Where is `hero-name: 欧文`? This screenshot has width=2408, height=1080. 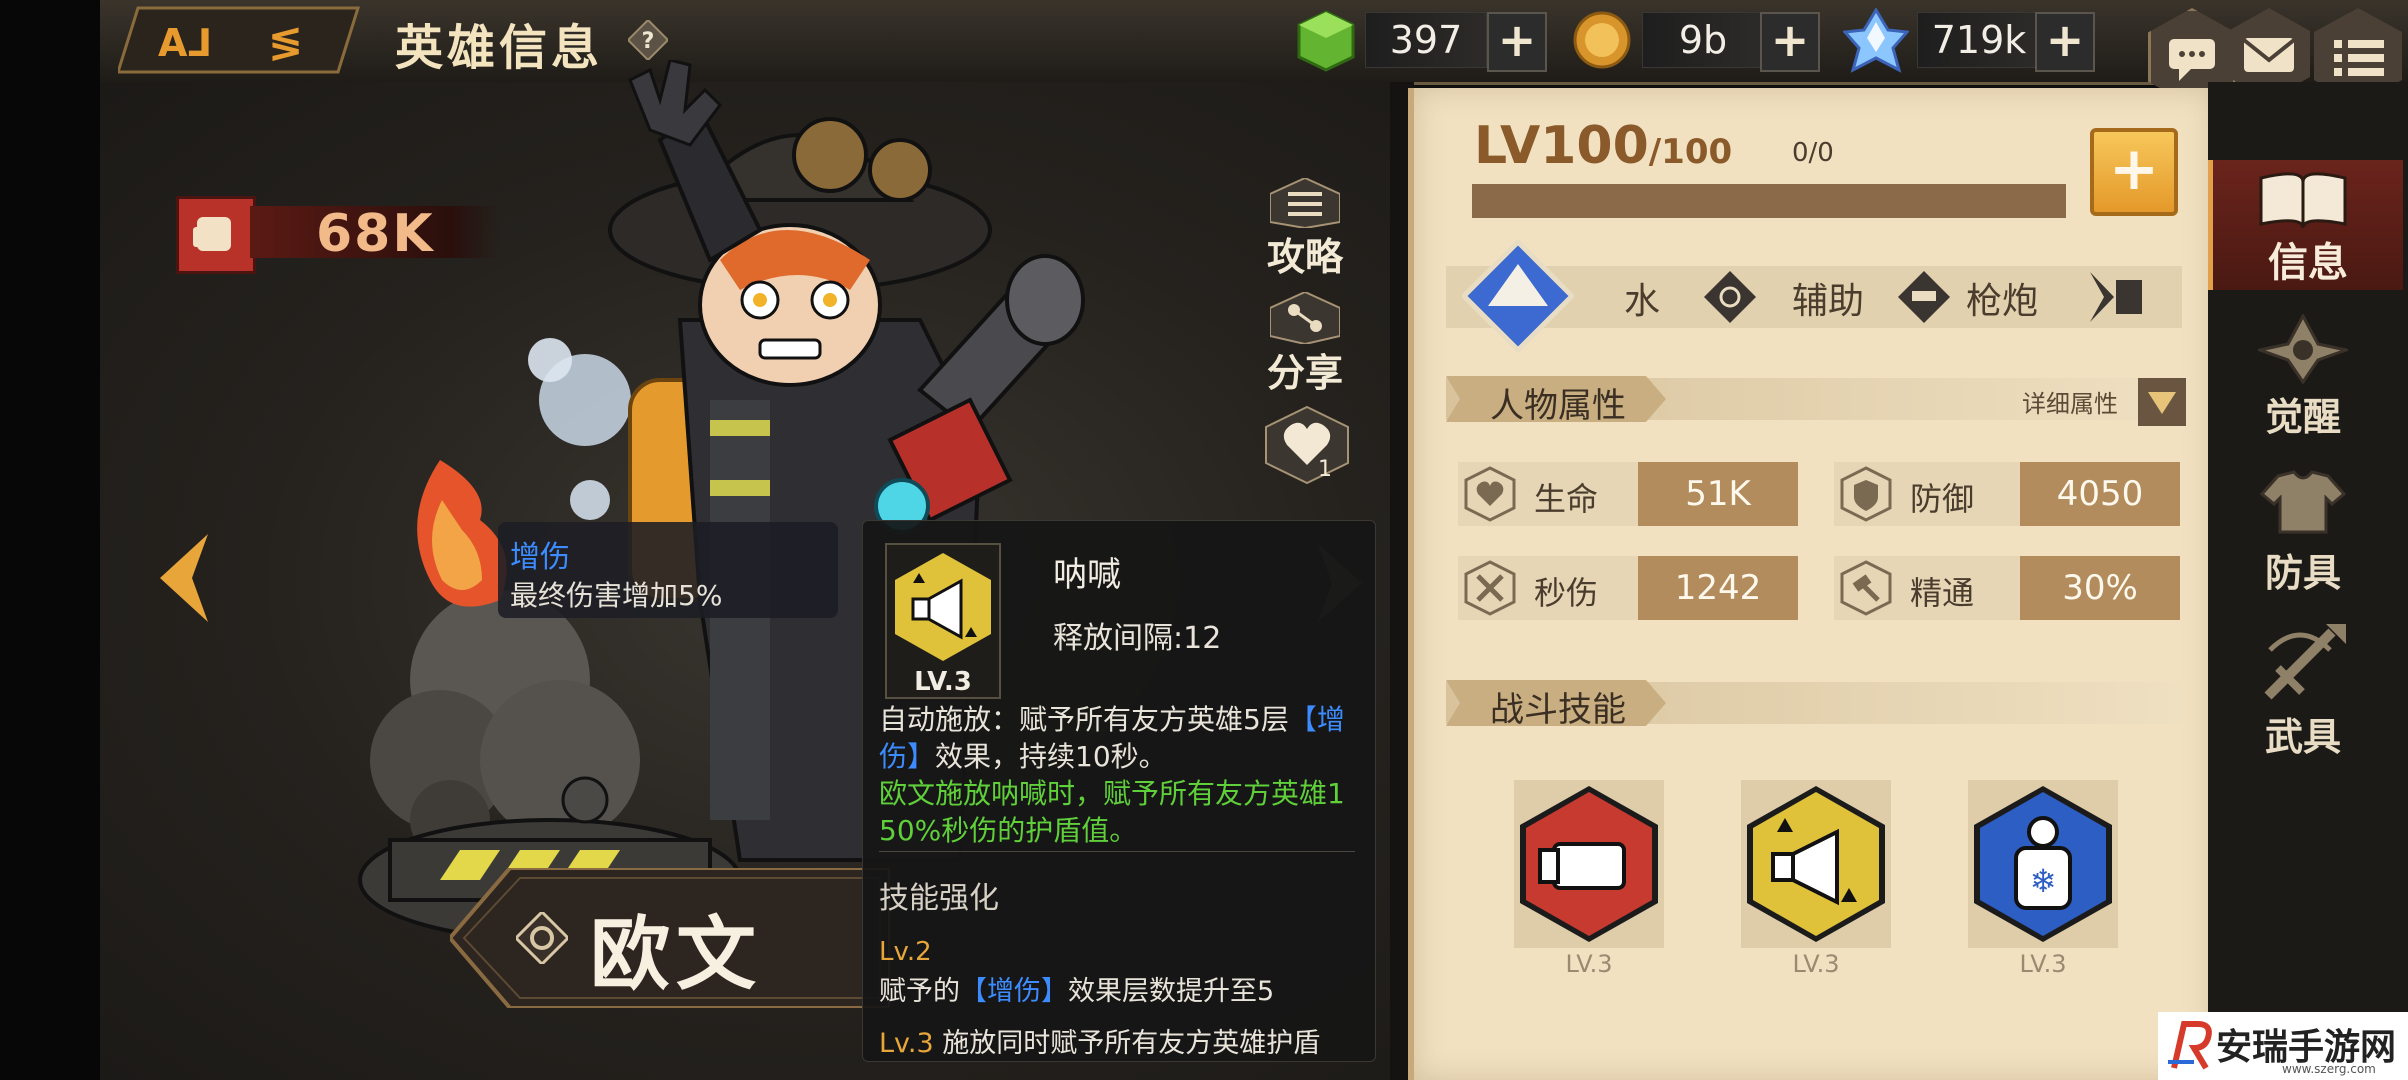
hero-name: 欧文 is located at coordinates (676, 954).